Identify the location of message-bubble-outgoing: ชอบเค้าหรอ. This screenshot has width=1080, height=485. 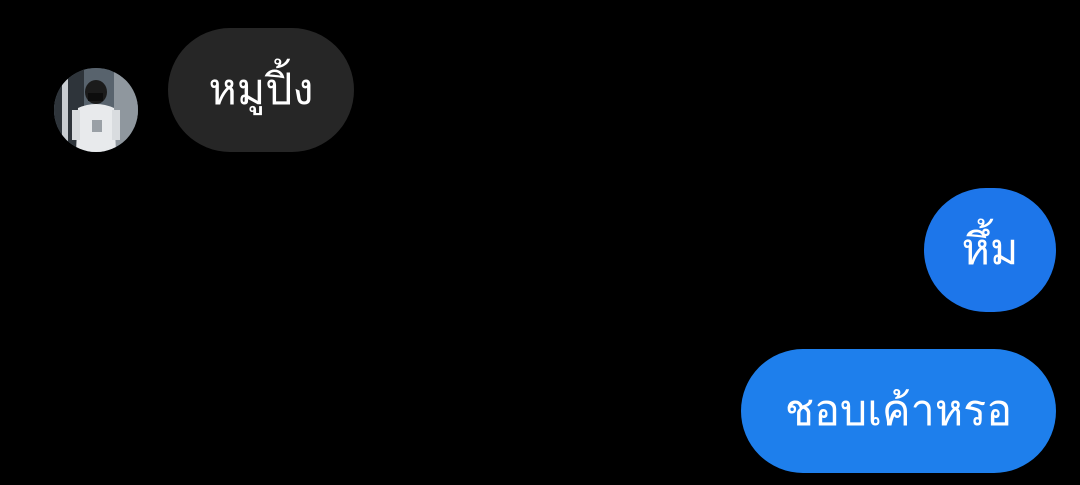
(898, 411).